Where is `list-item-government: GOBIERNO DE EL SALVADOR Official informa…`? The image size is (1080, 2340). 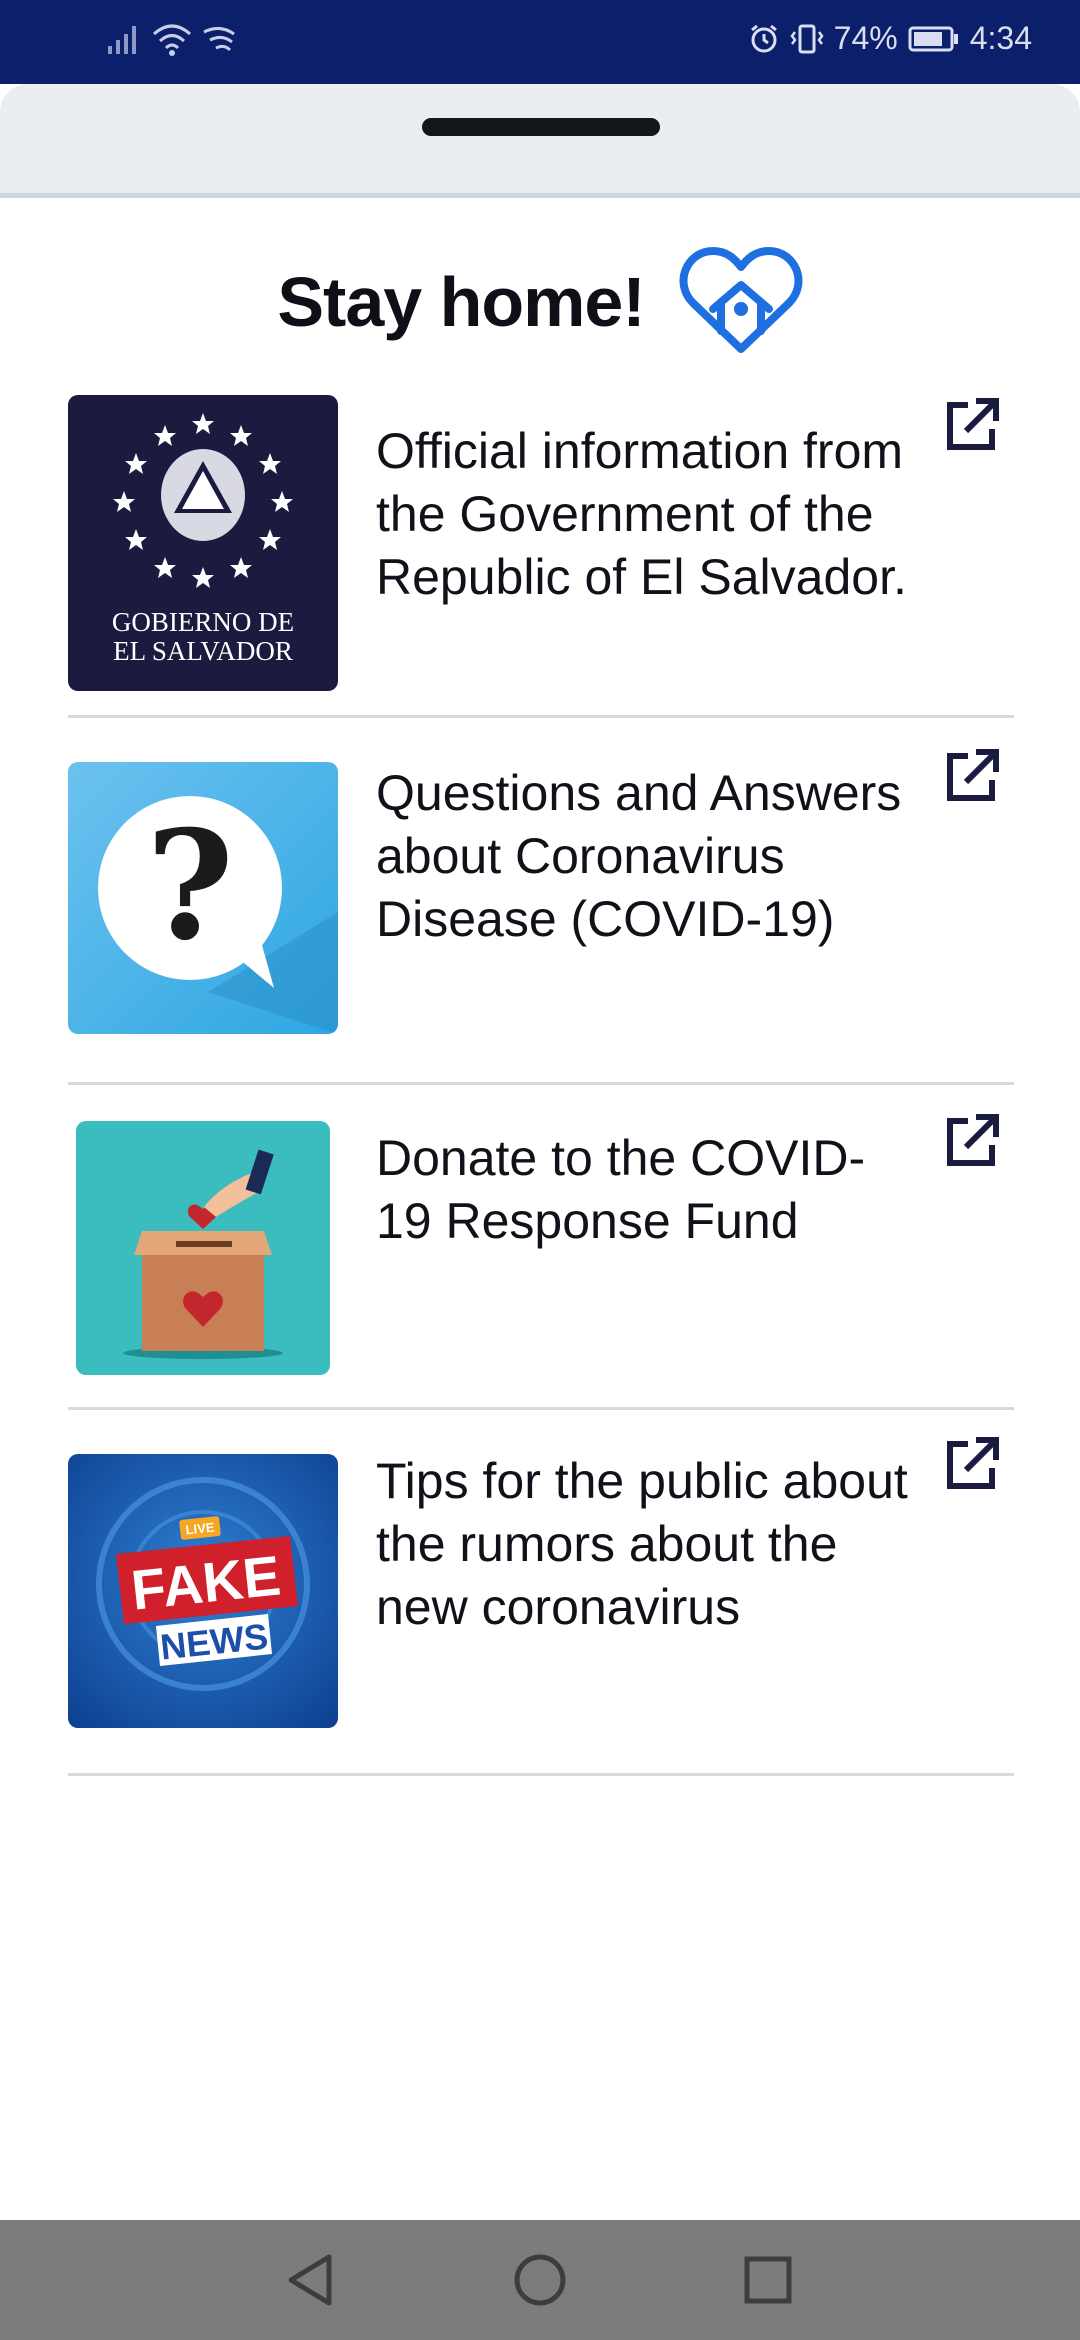 list-item-government: GOBIERNO DE EL SALVADOR Official informa… is located at coordinates (541, 543).